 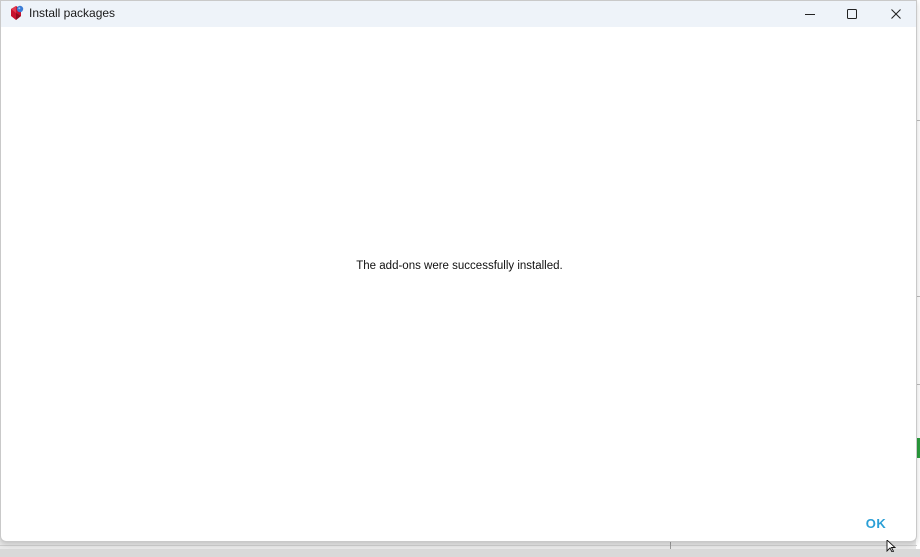 I want to click on close-icon, so click(x=896, y=14).